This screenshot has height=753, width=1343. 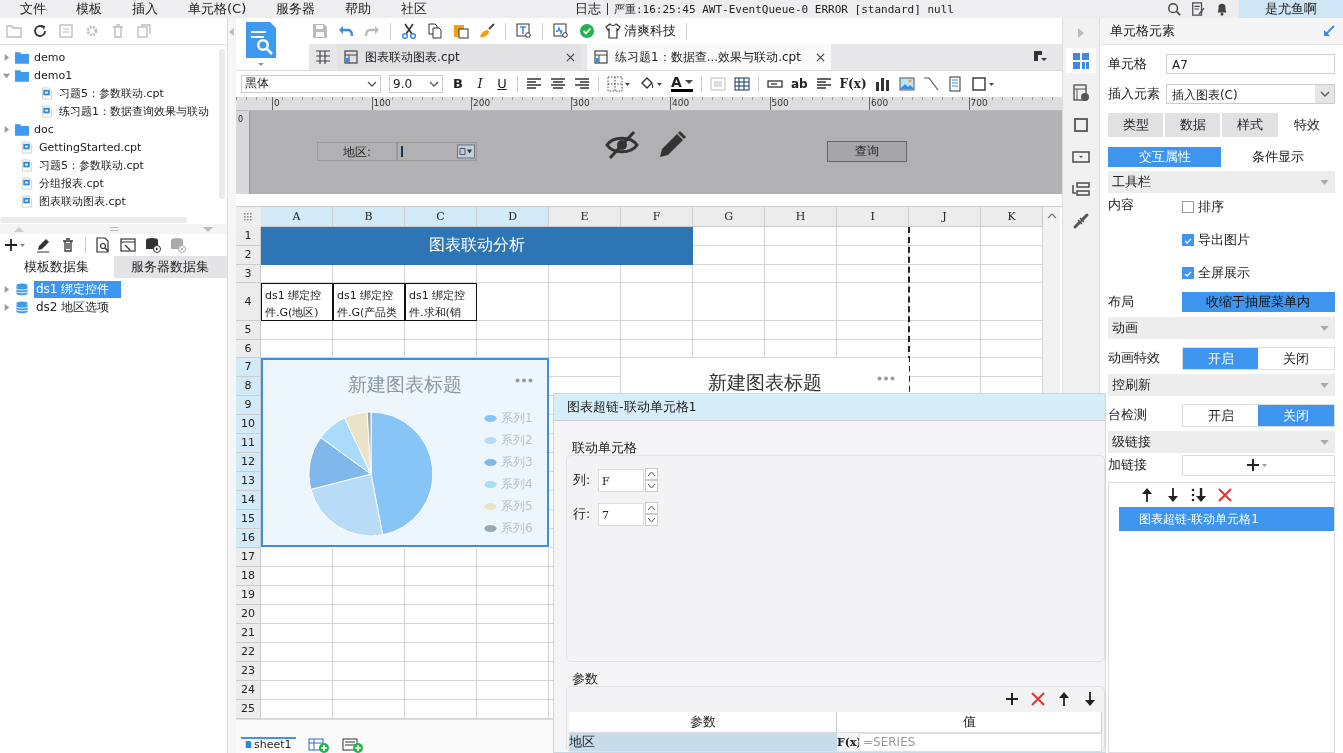 I want to click on theme-button: 清爽科技, so click(x=641, y=31).